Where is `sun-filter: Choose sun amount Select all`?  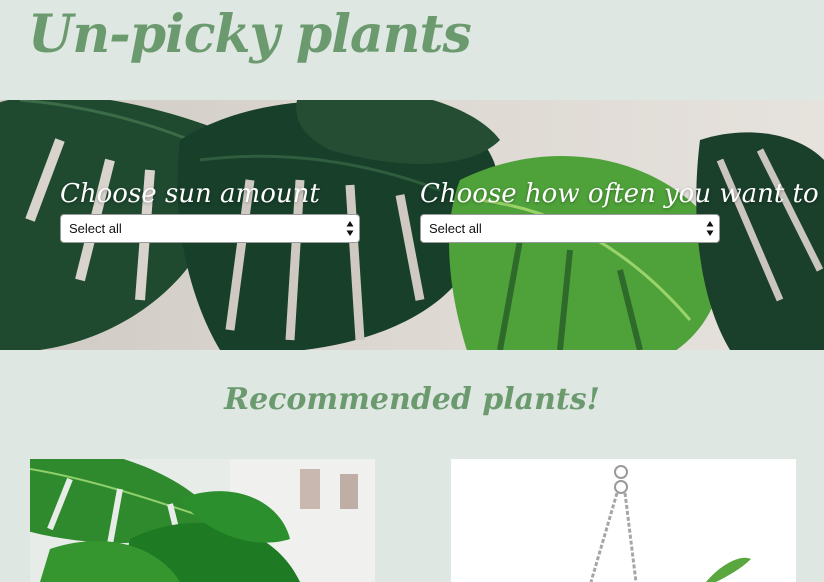 sun-filter: Choose sun amount Select all is located at coordinates (210, 208).